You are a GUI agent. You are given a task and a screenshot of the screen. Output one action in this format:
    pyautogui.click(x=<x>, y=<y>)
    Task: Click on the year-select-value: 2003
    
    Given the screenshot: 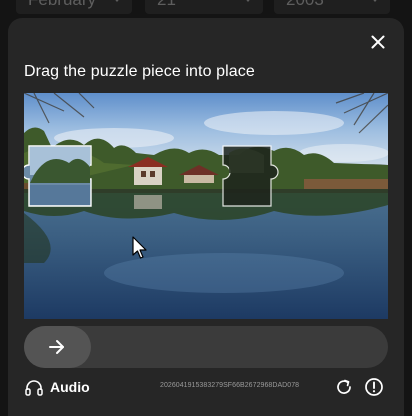 What is the action you would take?
    pyautogui.click(x=305, y=4)
    